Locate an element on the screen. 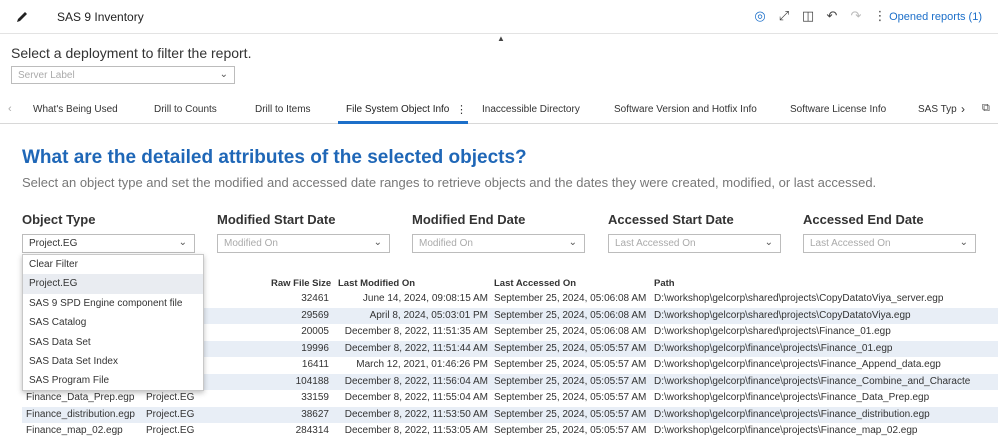 This screenshot has width=998, height=446. column-header-path: Path is located at coordinates (664, 283).